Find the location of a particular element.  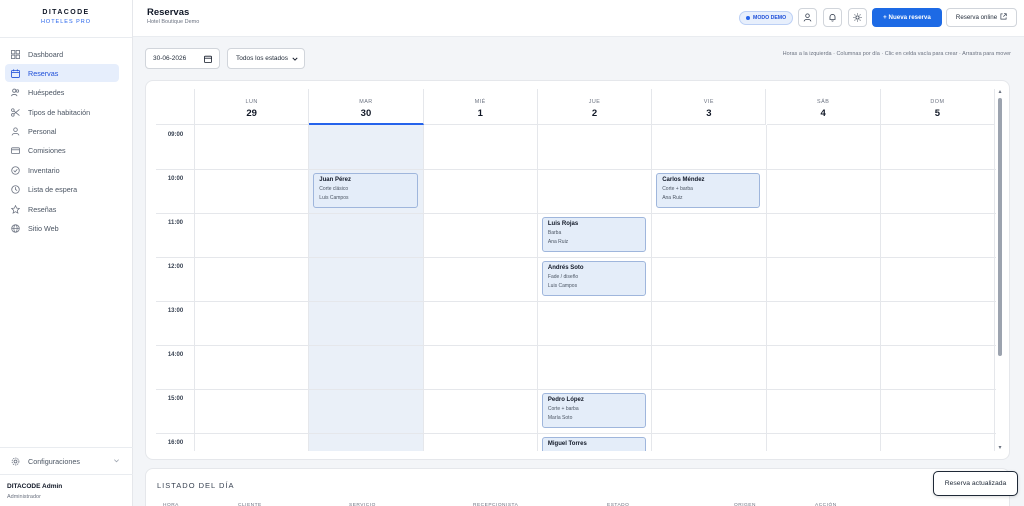

online-reservation-button: Reserva online is located at coordinates (981, 17).